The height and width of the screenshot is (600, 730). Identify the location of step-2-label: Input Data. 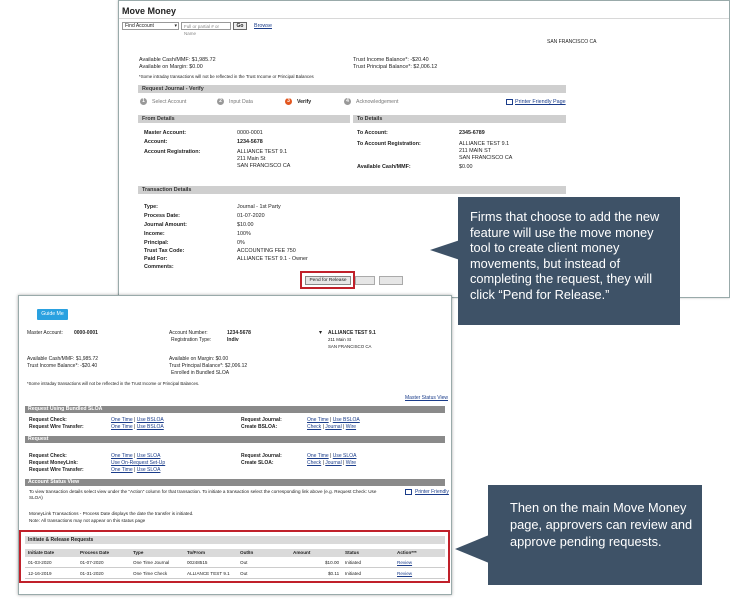
(241, 102).